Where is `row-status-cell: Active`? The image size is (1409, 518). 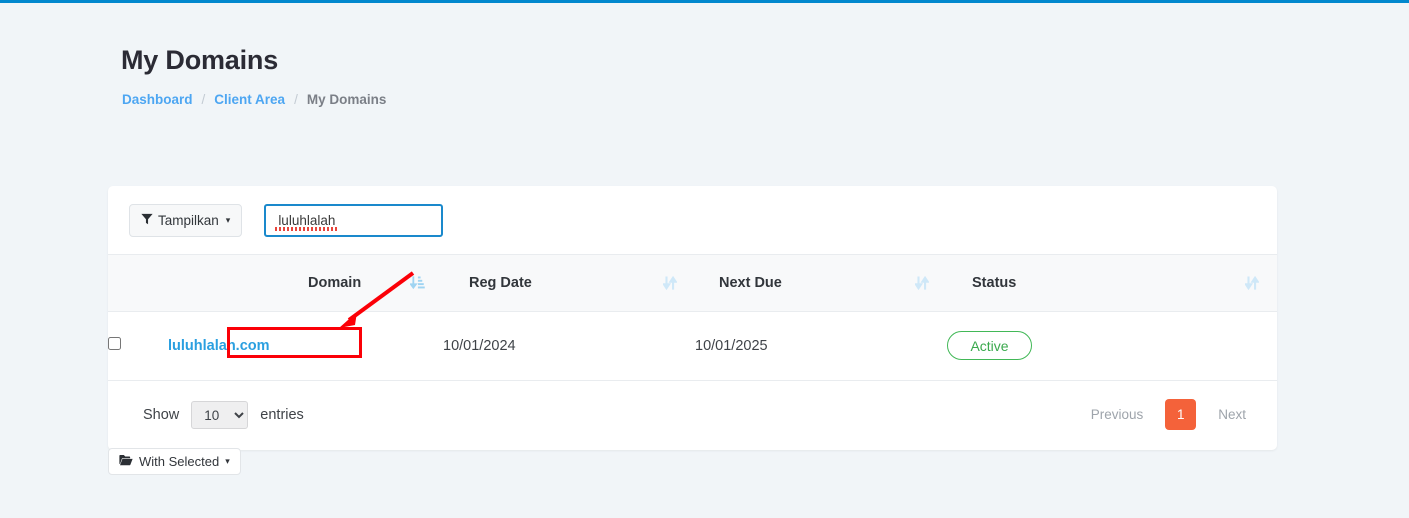 row-status-cell: Active is located at coordinates (1112, 346).